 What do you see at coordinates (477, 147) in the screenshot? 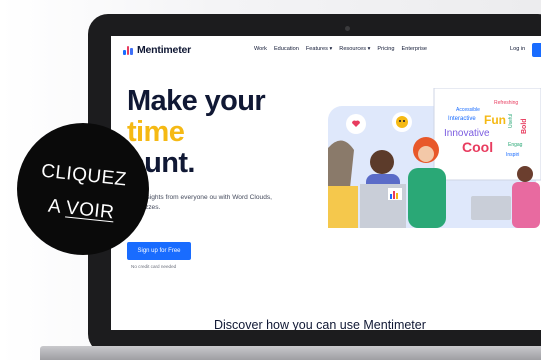
I see `word-cool: Cool` at bounding box center [477, 147].